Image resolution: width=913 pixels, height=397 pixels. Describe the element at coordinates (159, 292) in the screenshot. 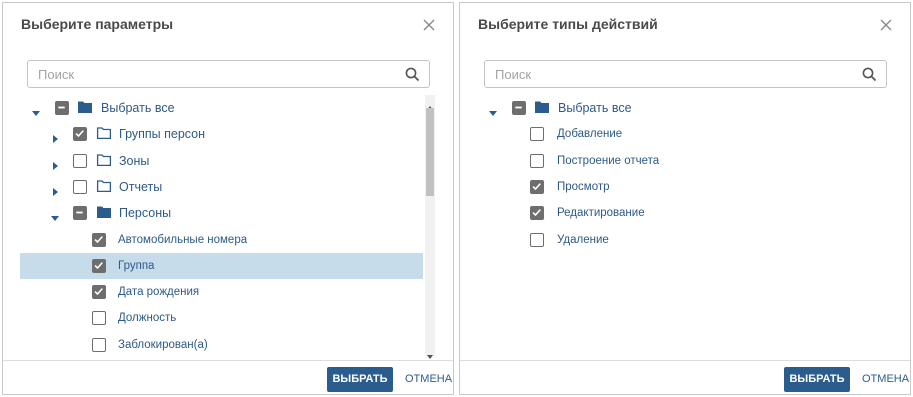

I see `tree-item-label: Дата рождения` at that location.